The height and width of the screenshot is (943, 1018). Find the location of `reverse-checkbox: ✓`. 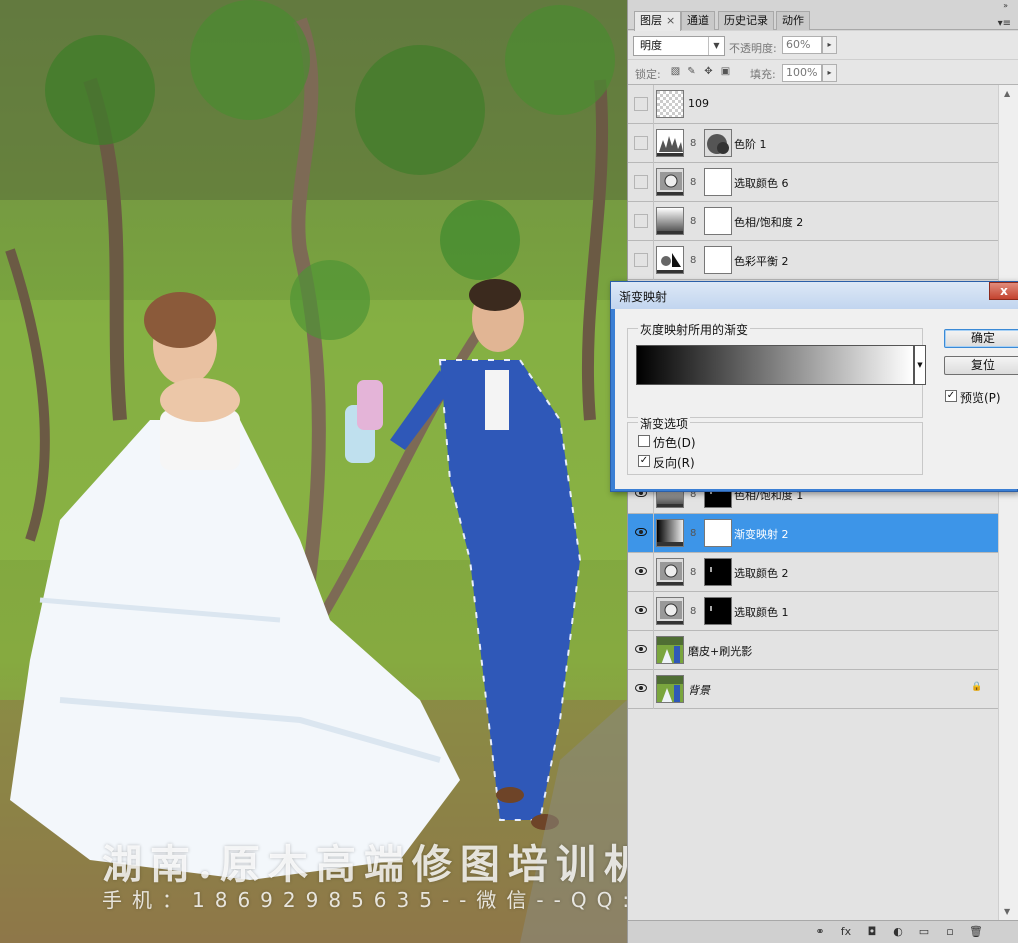

reverse-checkbox: ✓ is located at coordinates (644, 461).